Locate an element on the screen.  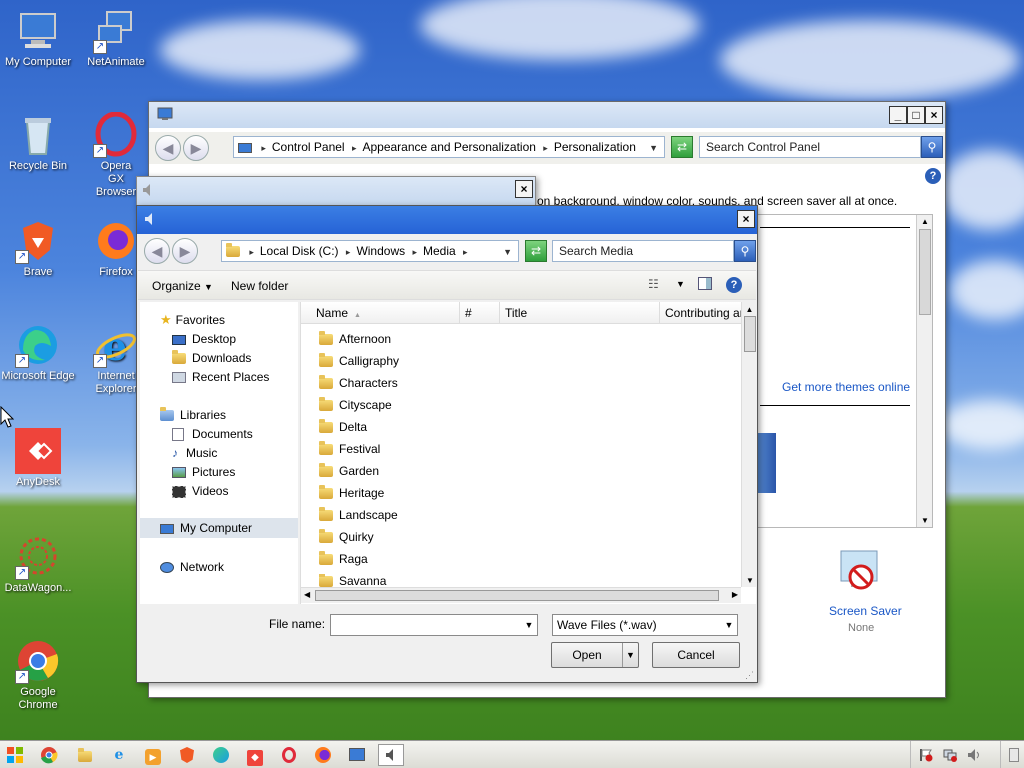
nav-item-my-computer-selected: My Computer is located at coordinates (219, 528).